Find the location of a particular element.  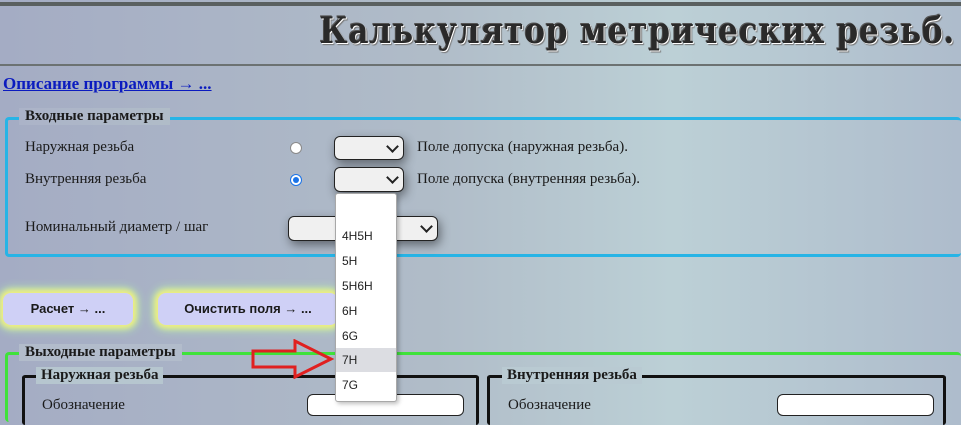

output-external-legend: Наружная резьба is located at coordinates (100, 375).